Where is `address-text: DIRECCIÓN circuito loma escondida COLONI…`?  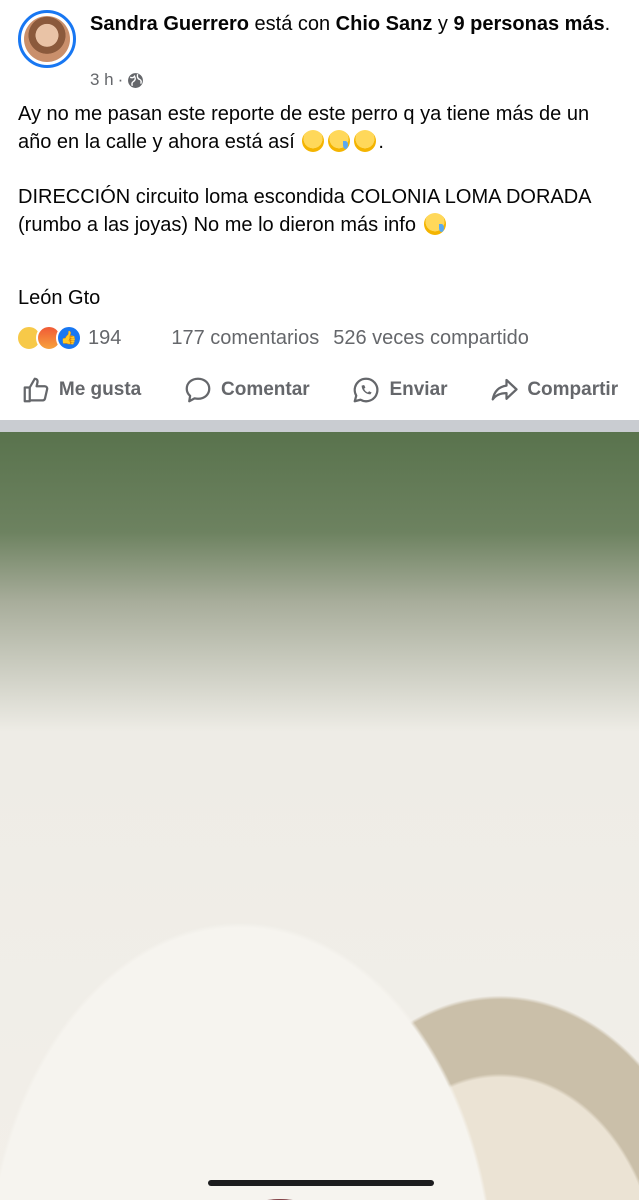 address-text: DIRECCIÓN circuito loma escondida COLONI… is located at coordinates (304, 211).